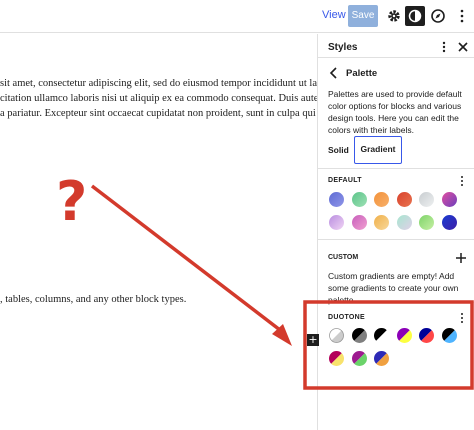  I want to click on top-toolbar: View Save, so click(237, 16).